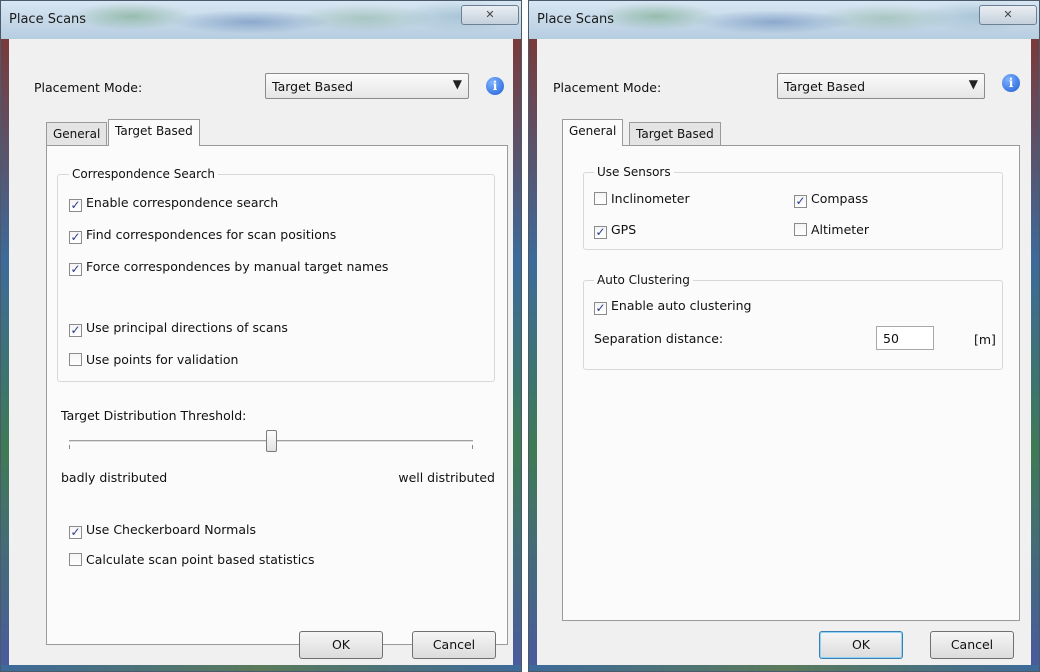  I want to click on checkbox-points-validation: Use points for validation, so click(153, 359).